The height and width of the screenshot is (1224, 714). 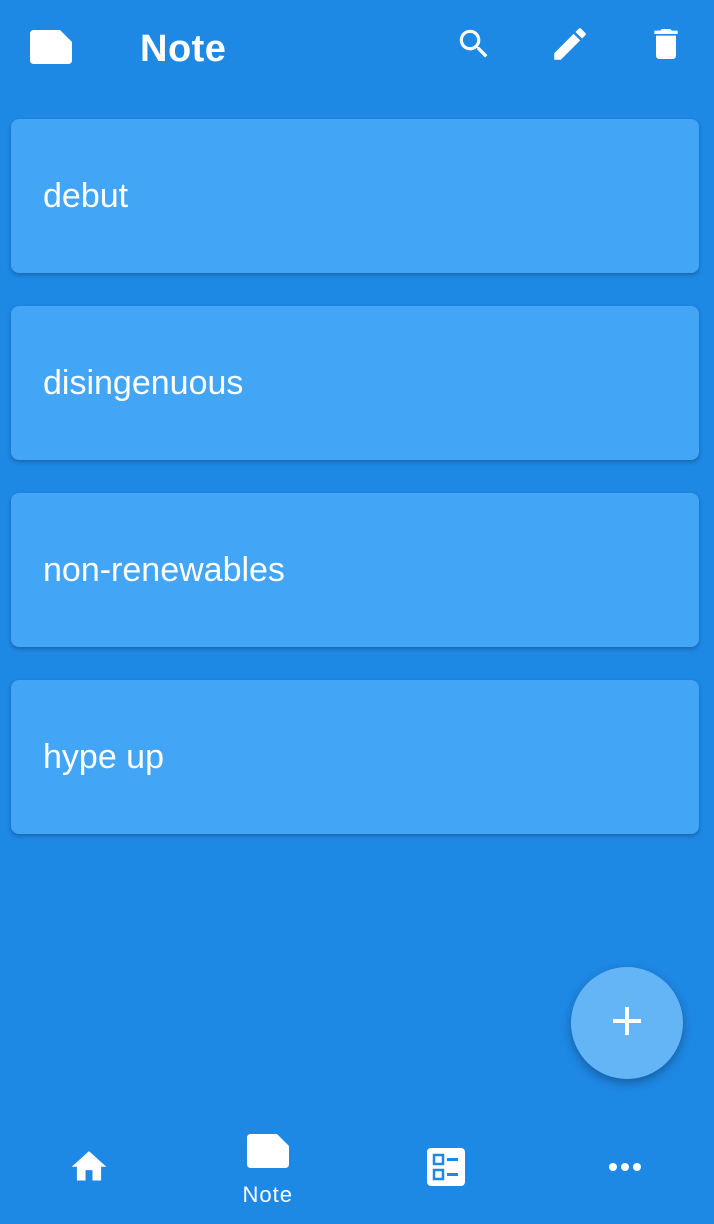 I want to click on page-title: Note, so click(x=183, y=49).